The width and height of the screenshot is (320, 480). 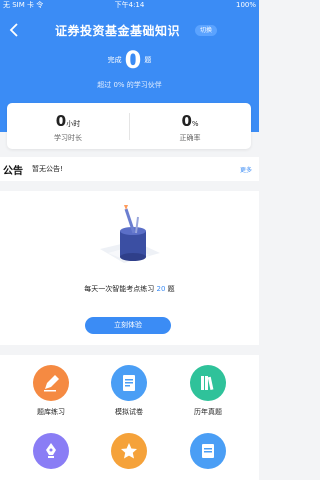 I want to click on tile-past-papers: 历年真题, so click(x=208, y=391).